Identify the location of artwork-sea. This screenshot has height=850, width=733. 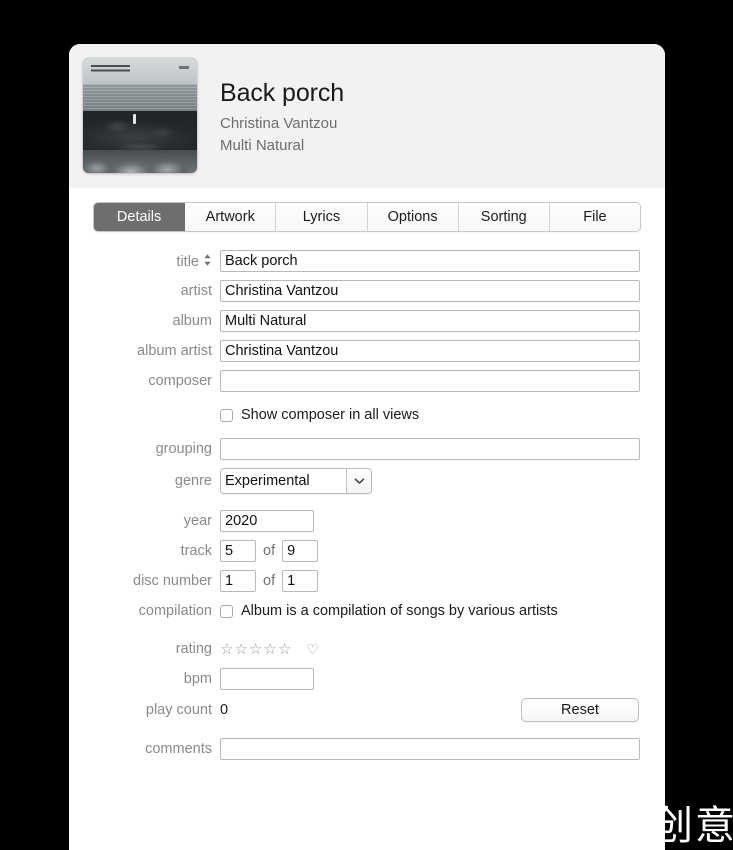
(140, 99).